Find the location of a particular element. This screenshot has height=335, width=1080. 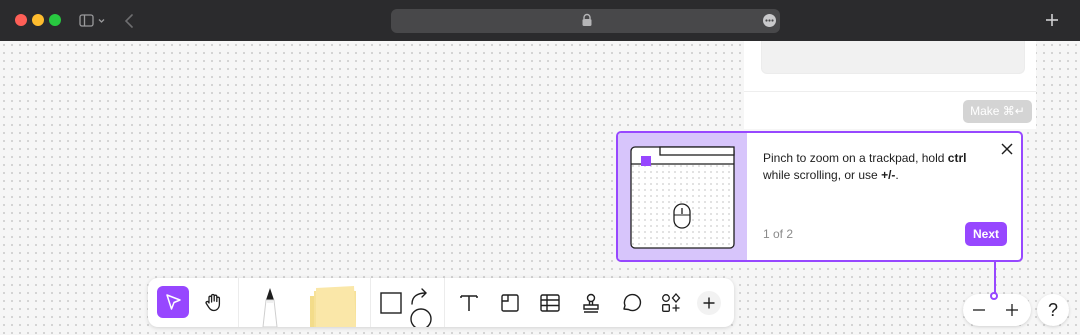

page-options-button is located at coordinates (769, 20).